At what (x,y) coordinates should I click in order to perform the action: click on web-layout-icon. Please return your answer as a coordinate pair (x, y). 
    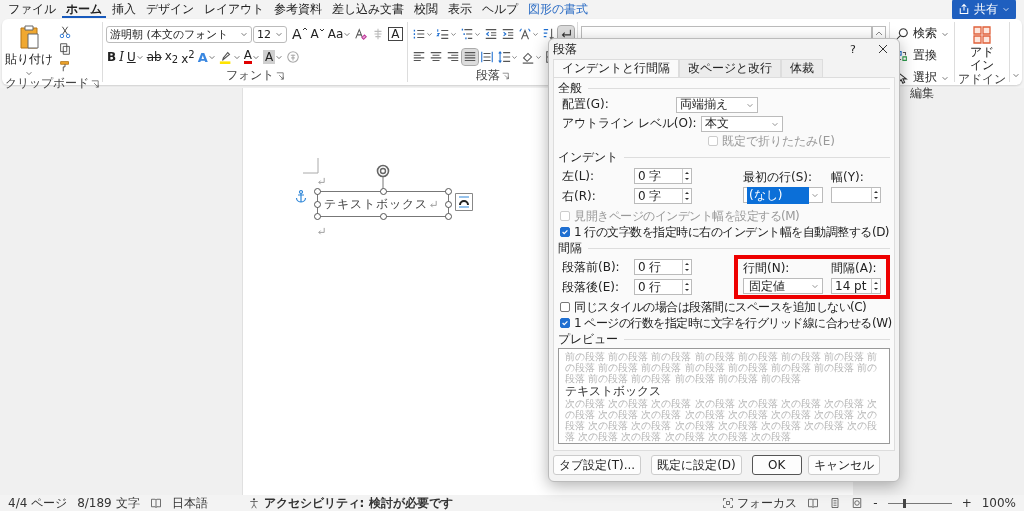
    Looking at the image, I should click on (857, 503).